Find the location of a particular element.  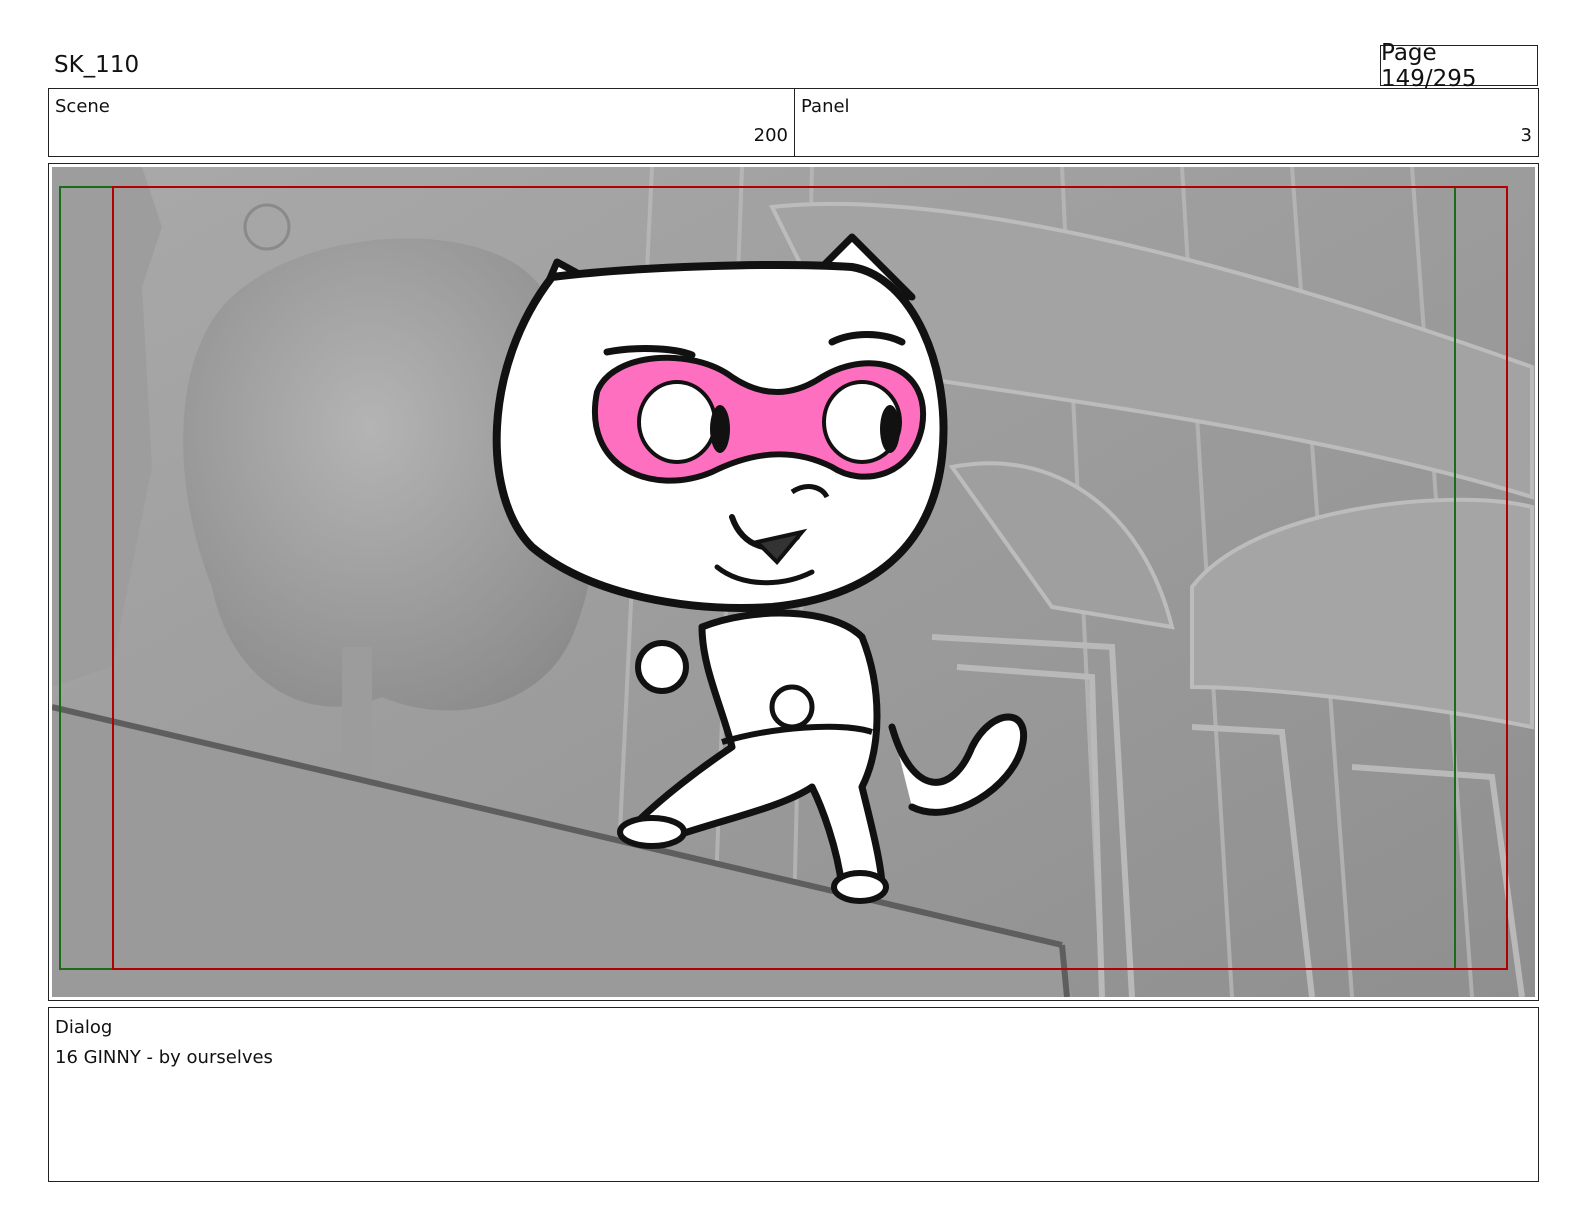

dialog-box: Dialog 16 GINNY - by ourselves is located at coordinates (793, 1094).